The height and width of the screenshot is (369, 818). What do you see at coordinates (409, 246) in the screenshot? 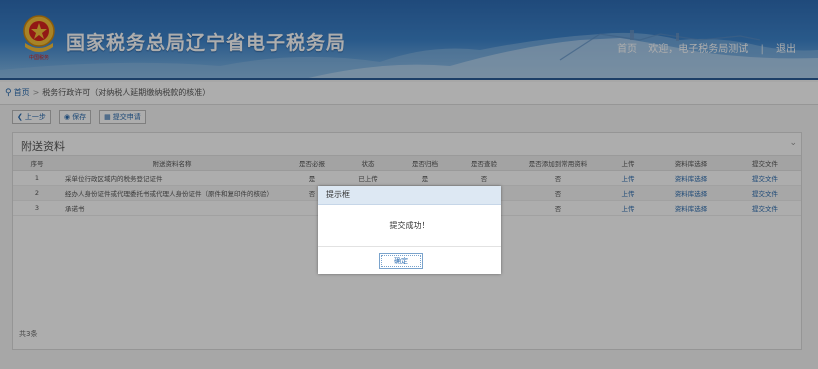
I see `dialog-divider` at bounding box center [409, 246].